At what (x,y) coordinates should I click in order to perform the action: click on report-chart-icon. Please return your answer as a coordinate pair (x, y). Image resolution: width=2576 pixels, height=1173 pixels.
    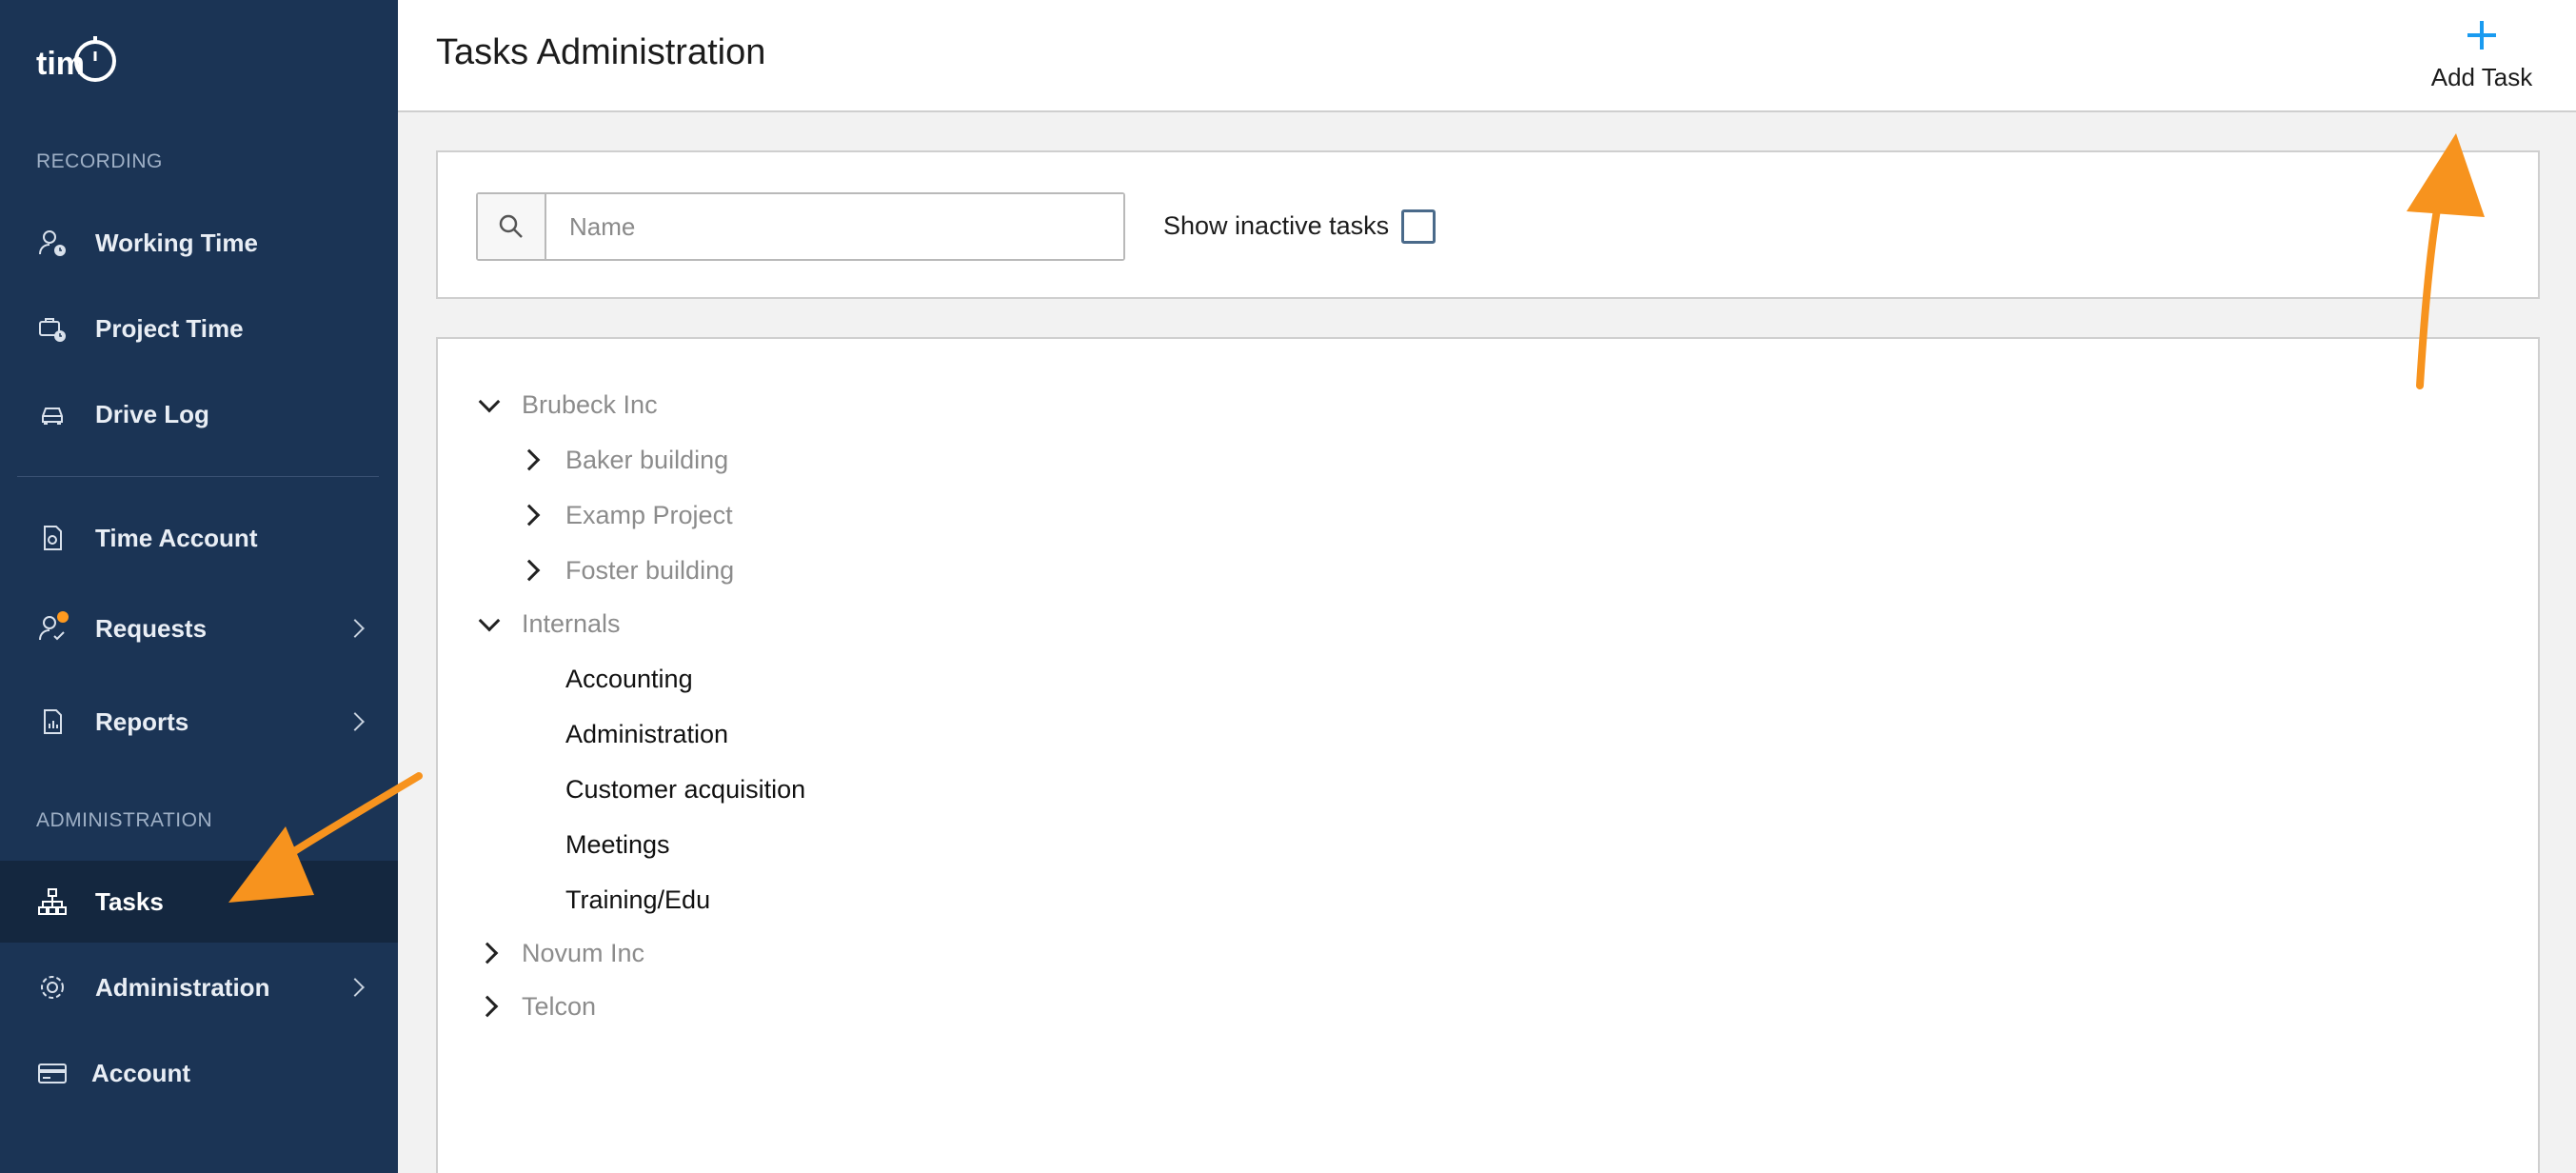
    Looking at the image, I should click on (52, 722).